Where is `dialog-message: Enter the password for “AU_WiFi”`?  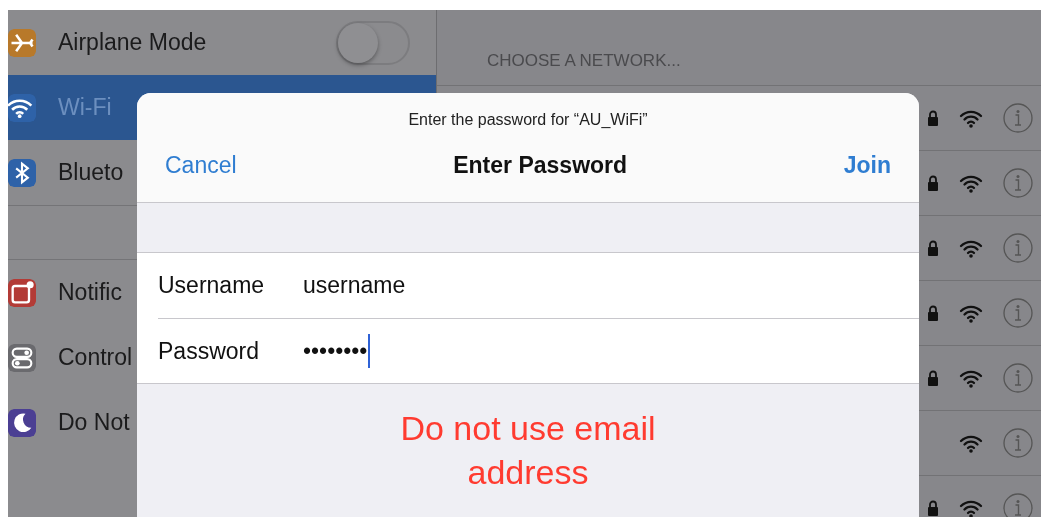
dialog-message: Enter the password for “AU_WiFi” is located at coordinates (528, 120).